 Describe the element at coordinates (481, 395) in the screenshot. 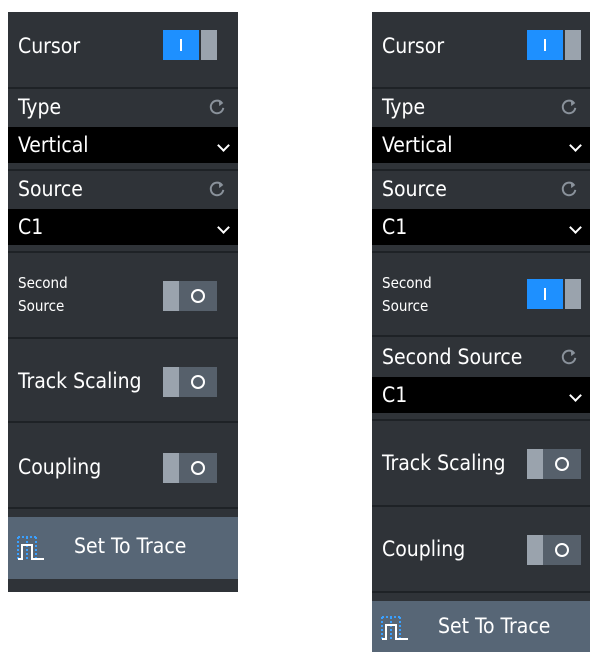

I see `second-source-dropdown: C1` at that location.